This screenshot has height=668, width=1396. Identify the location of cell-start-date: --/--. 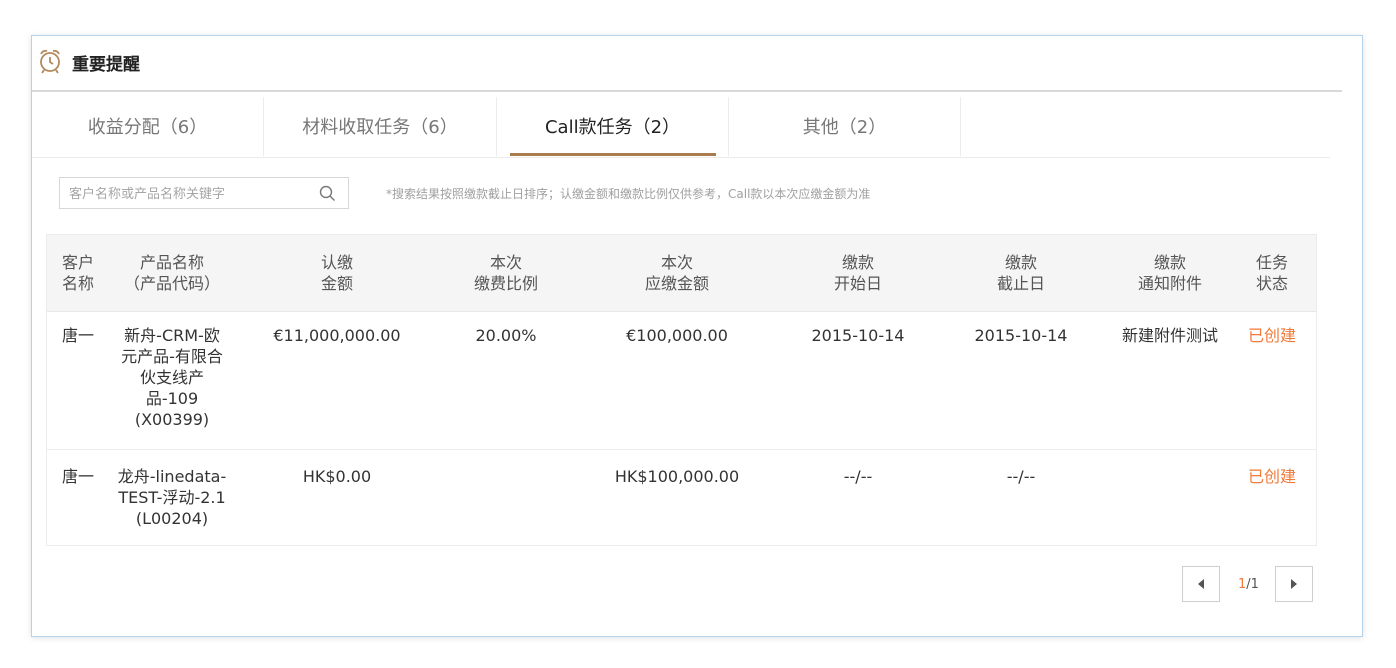
(858, 476).